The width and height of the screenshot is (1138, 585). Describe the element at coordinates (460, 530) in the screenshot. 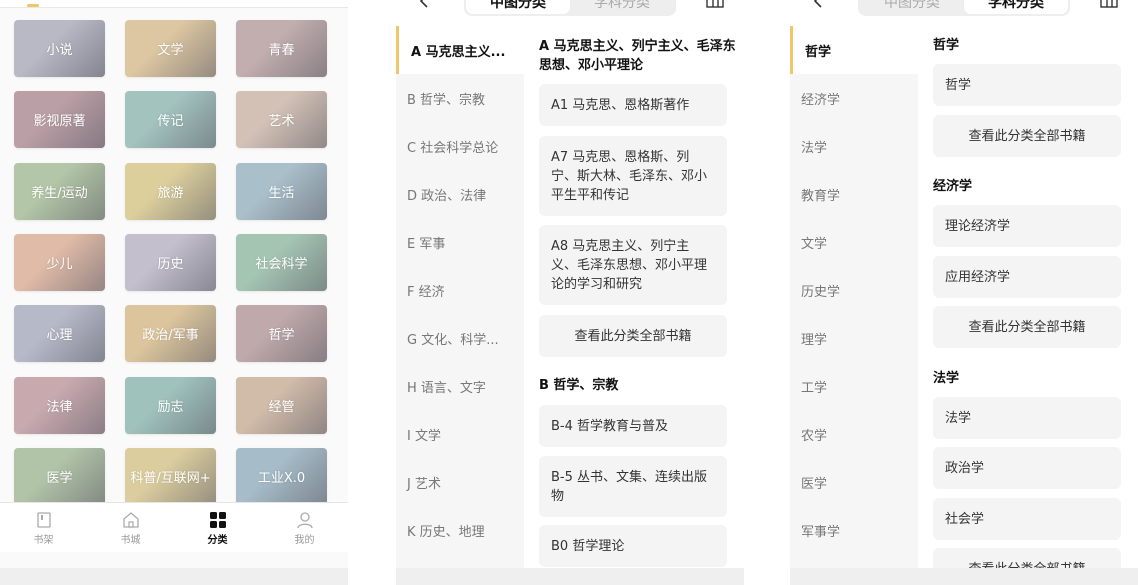

I see `sidebar-item-k: K 历史、地理` at that location.